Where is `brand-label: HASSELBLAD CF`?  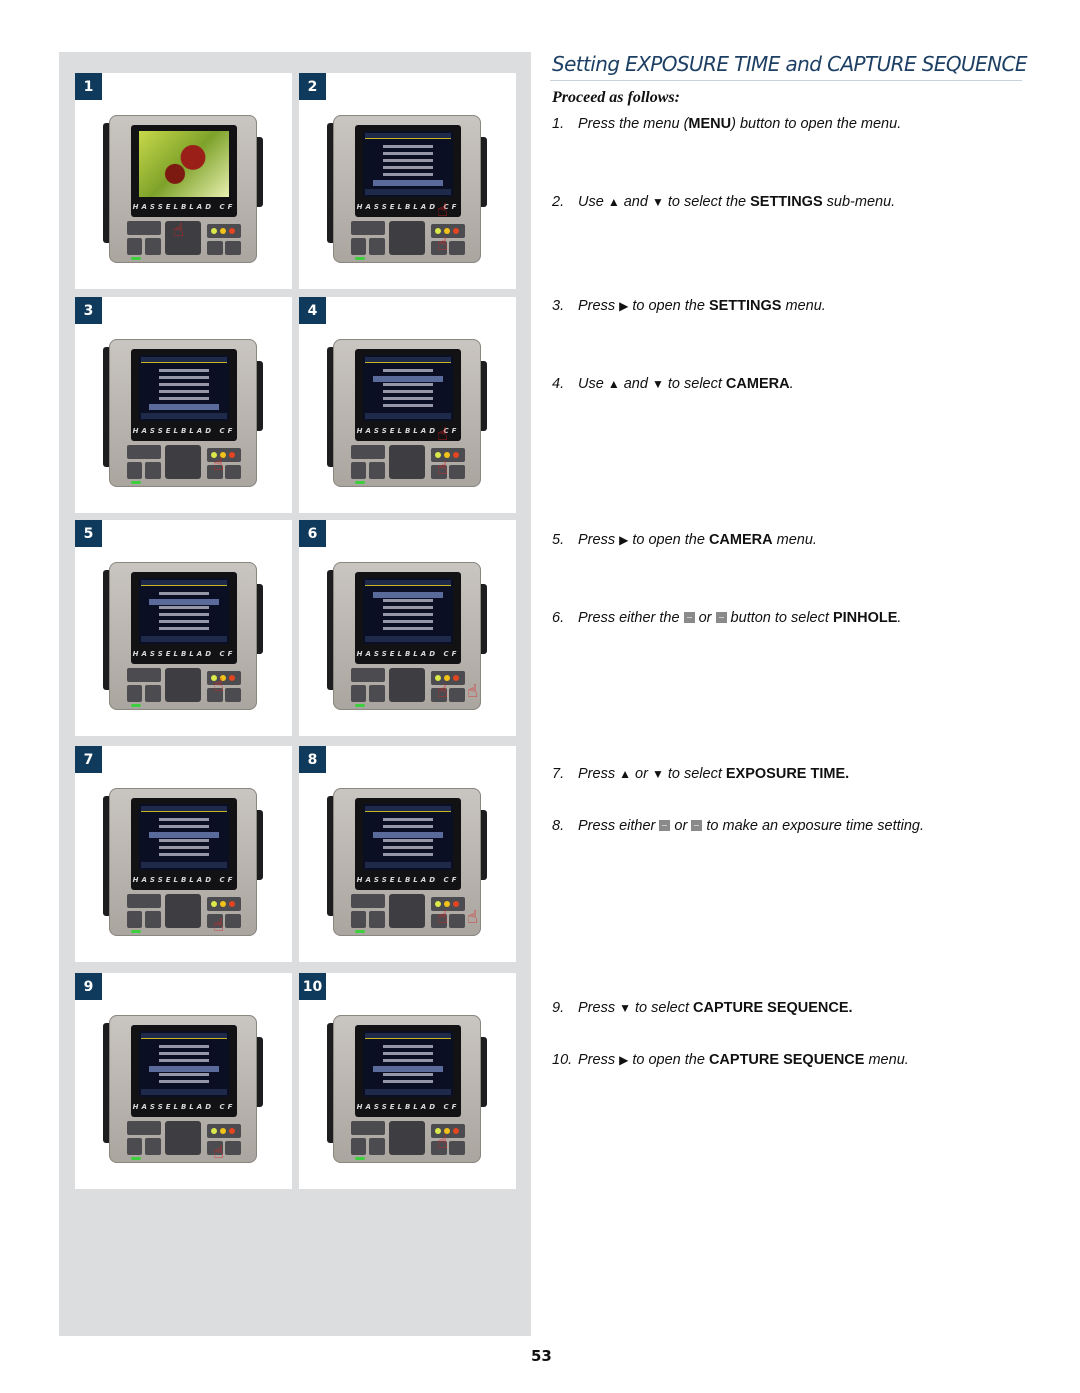
brand-label: HASSELBLAD CF is located at coordinates (408, 654).